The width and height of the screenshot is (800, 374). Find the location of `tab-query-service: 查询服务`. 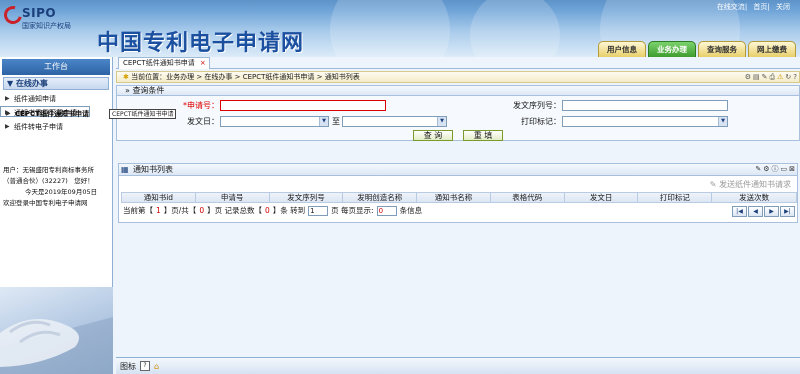

tab-query-service: 查询服务 is located at coordinates (722, 49).